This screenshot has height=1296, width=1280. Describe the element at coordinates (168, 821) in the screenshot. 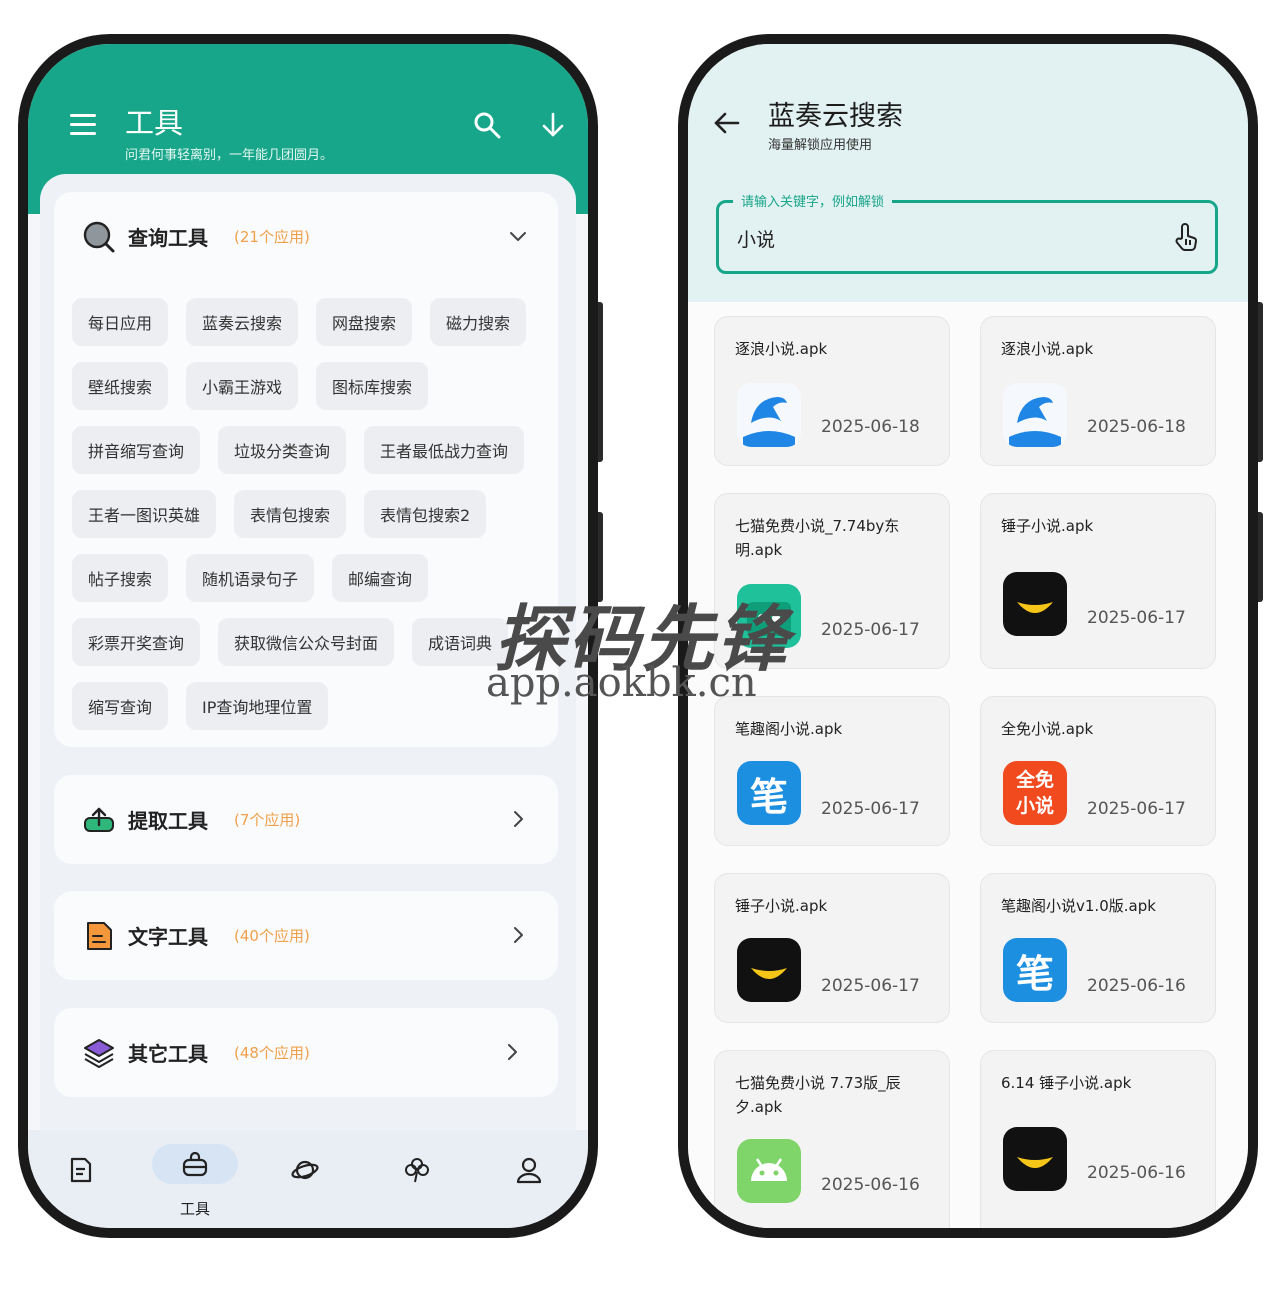

I see `section-title: 提取工具` at that location.